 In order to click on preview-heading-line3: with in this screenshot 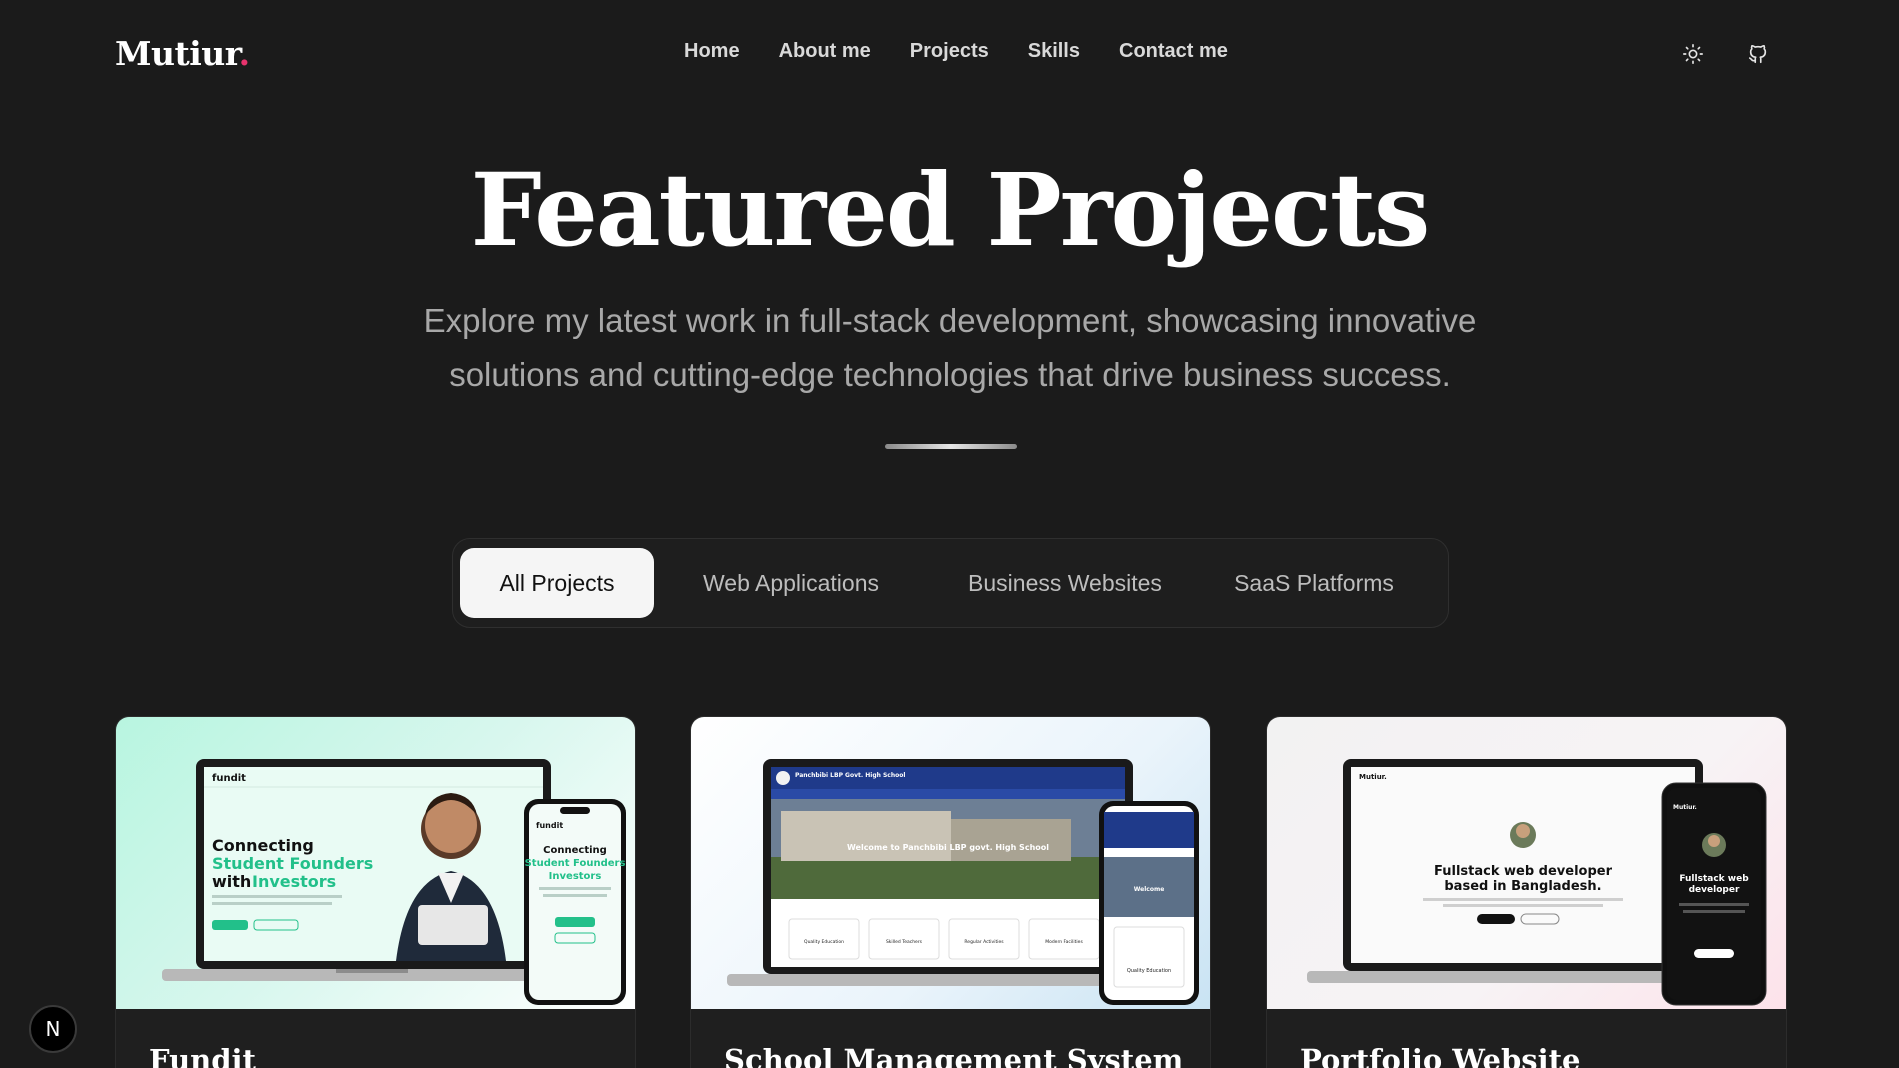, I will do `click(231, 881)`.